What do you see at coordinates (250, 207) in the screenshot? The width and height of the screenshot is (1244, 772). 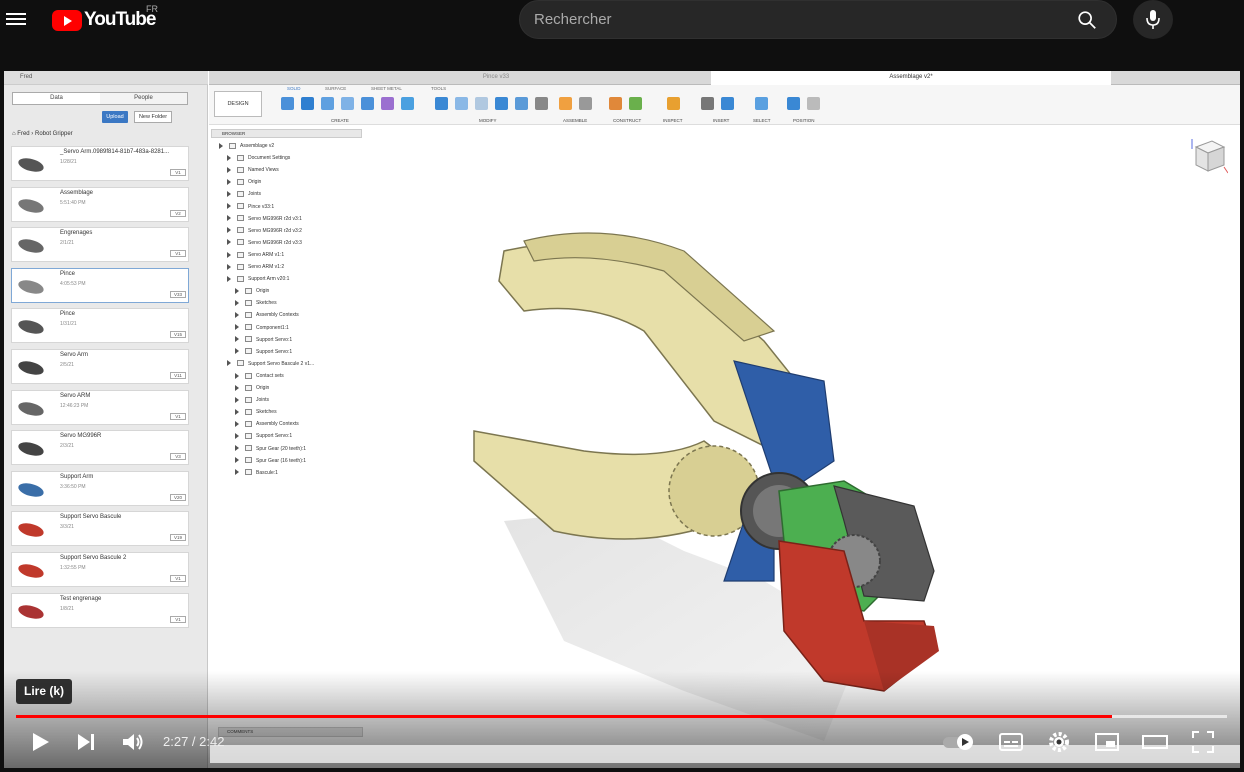 I see `browser-node: Pince v33:1` at bounding box center [250, 207].